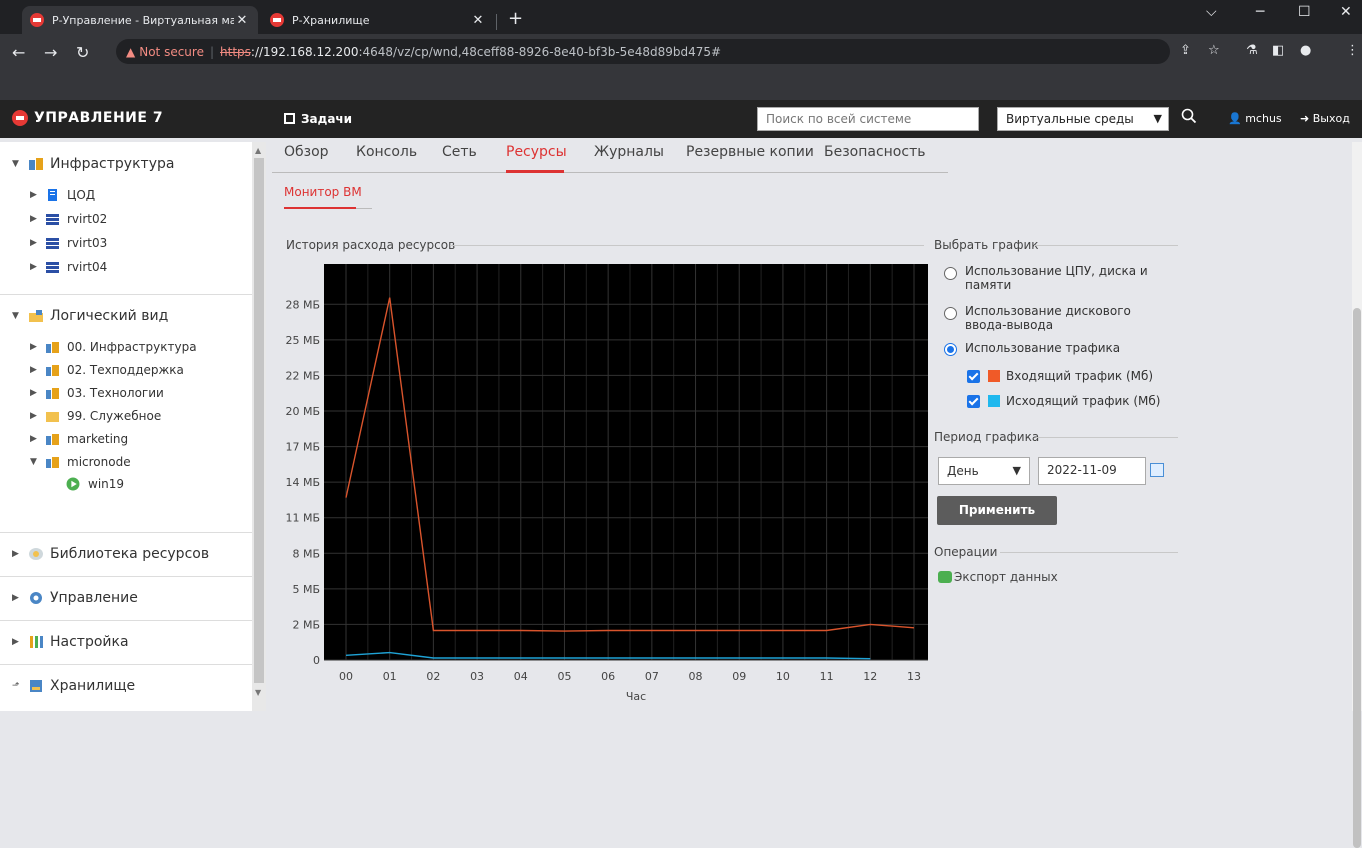 This screenshot has height=848, width=1362. What do you see at coordinates (386, 152) in the screenshot?
I see `tab-console: Консоль` at bounding box center [386, 152].